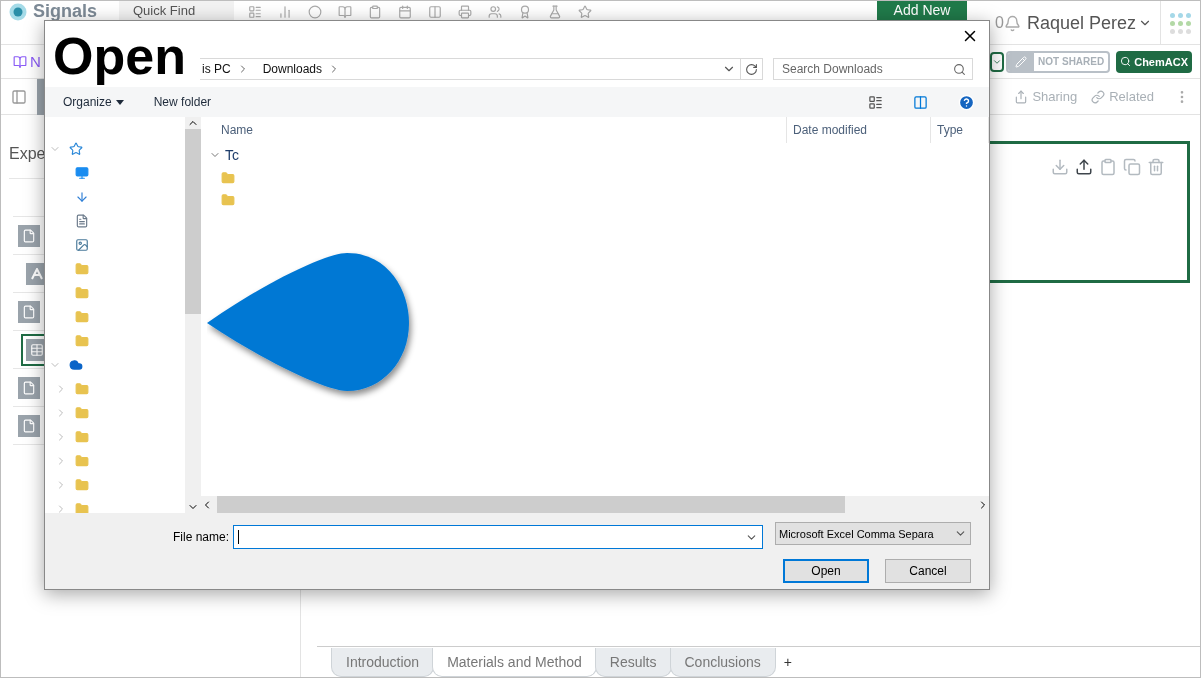 The image size is (1201, 678). What do you see at coordinates (1154, 61) in the screenshot?
I see `chemacx-button: ChemACX` at bounding box center [1154, 61].